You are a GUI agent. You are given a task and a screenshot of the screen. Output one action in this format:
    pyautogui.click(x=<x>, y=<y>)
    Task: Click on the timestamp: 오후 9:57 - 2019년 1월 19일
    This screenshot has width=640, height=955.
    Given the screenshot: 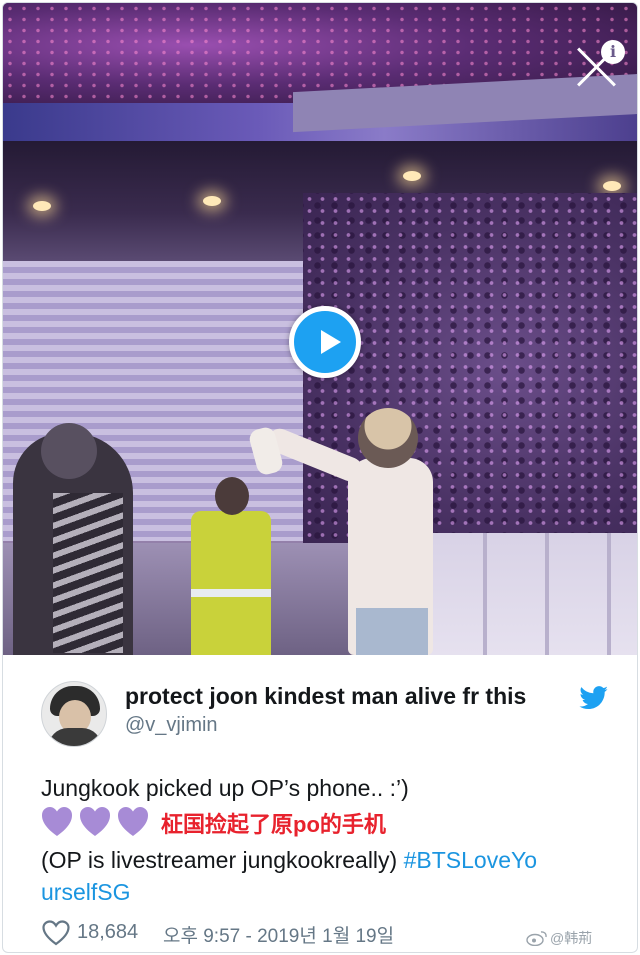 What is the action you would take?
    pyautogui.click(x=278, y=934)
    